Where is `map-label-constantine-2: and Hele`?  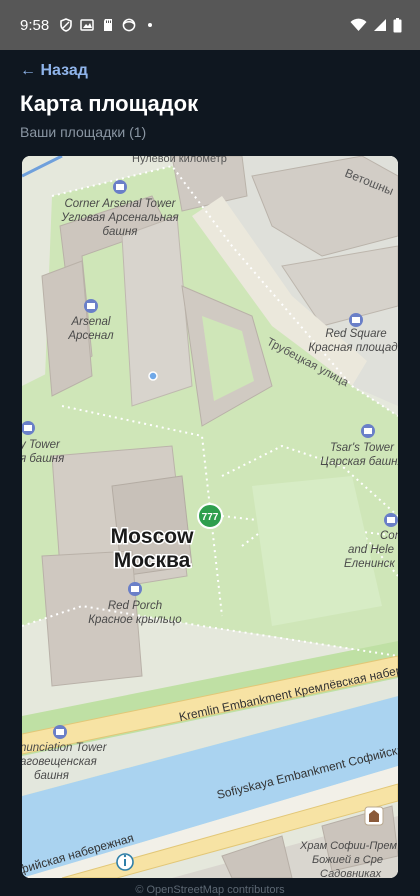
map-label-constantine-2: and Hele is located at coordinates (371, 550).